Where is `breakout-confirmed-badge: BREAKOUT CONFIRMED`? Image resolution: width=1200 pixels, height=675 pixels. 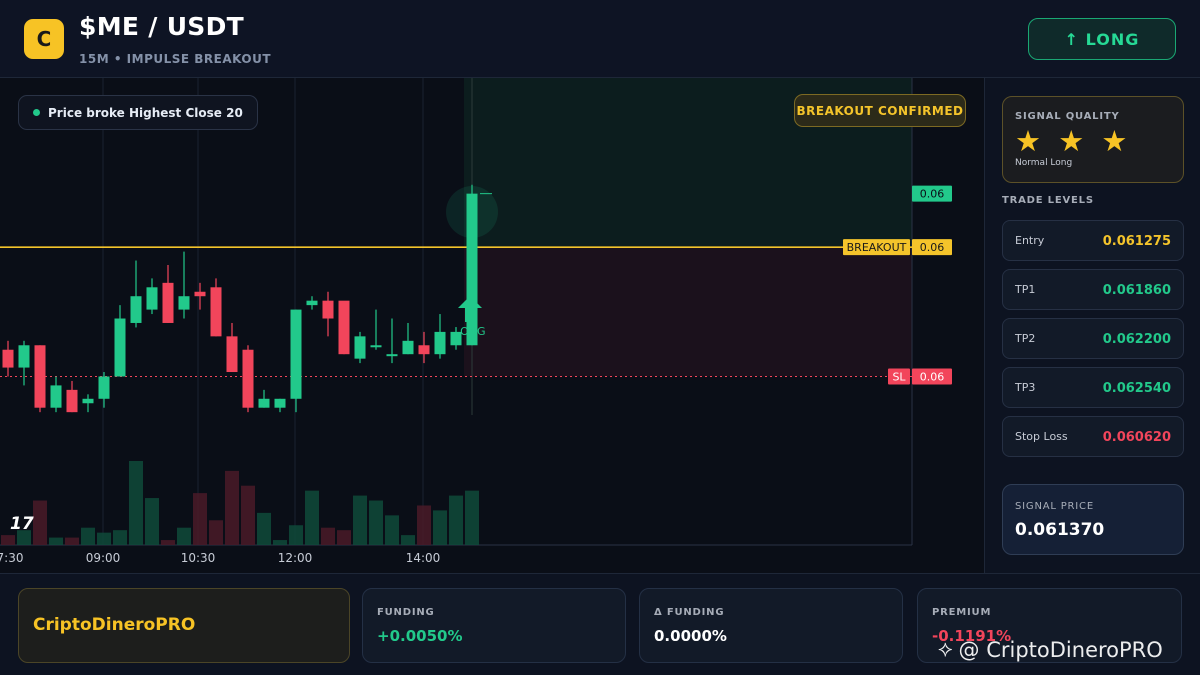
breakout-confirmed-badge: BREAKOUT CONFIRMED is located at coordinates (880, 110).